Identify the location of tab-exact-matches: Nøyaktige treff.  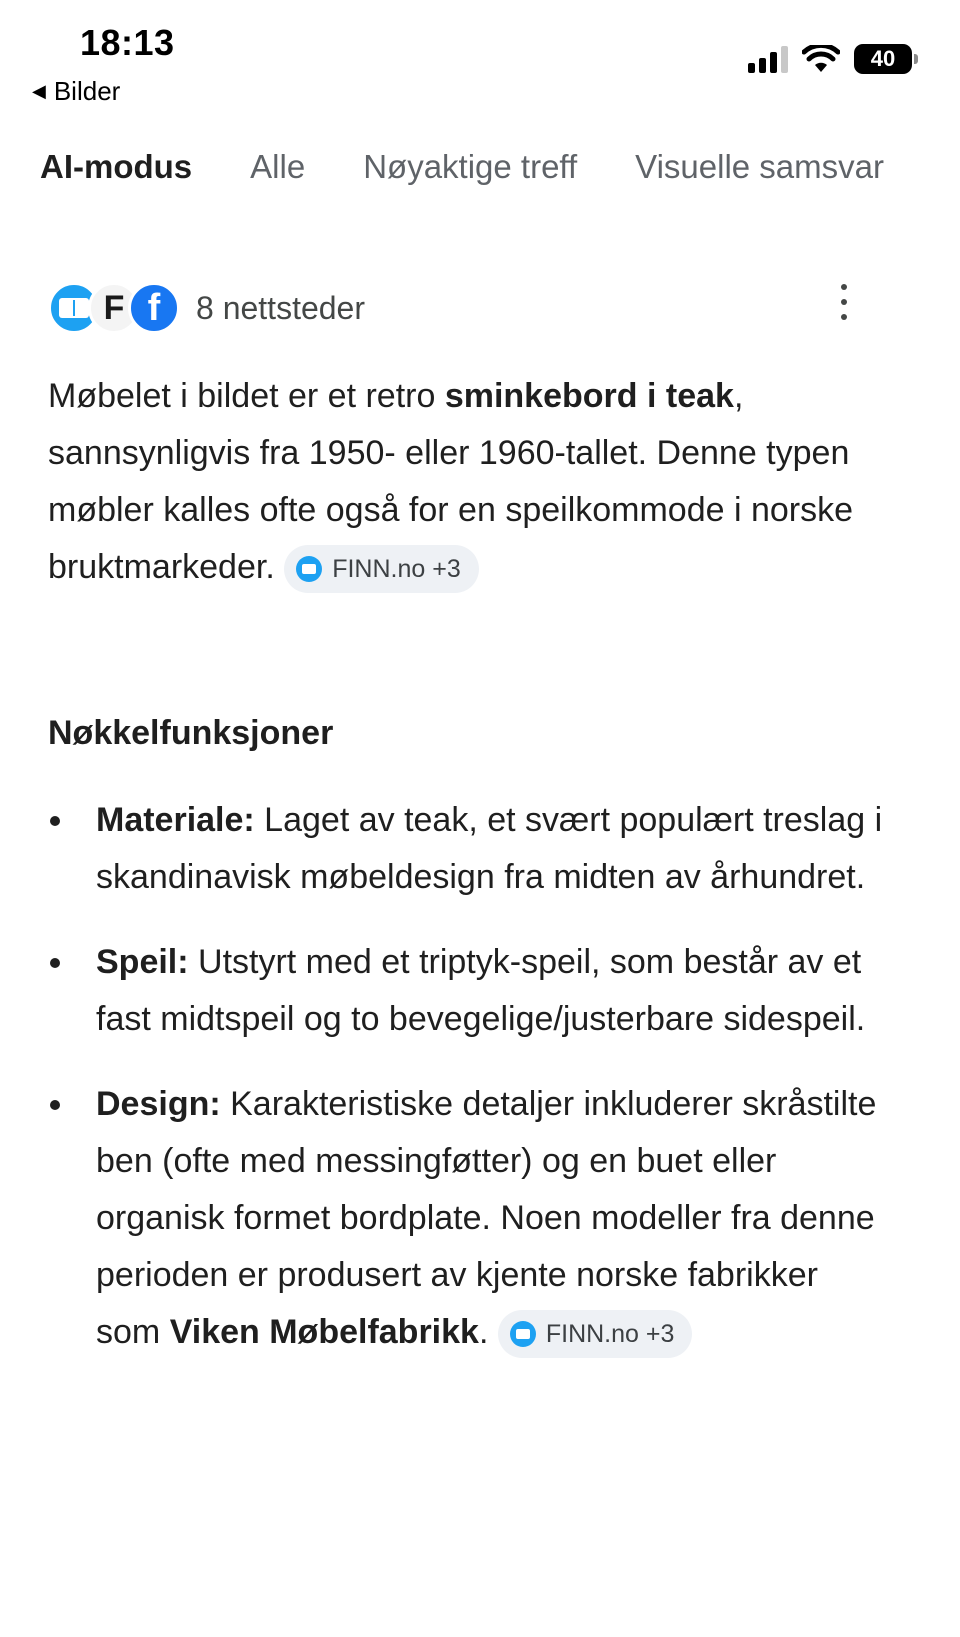
(470, 167).